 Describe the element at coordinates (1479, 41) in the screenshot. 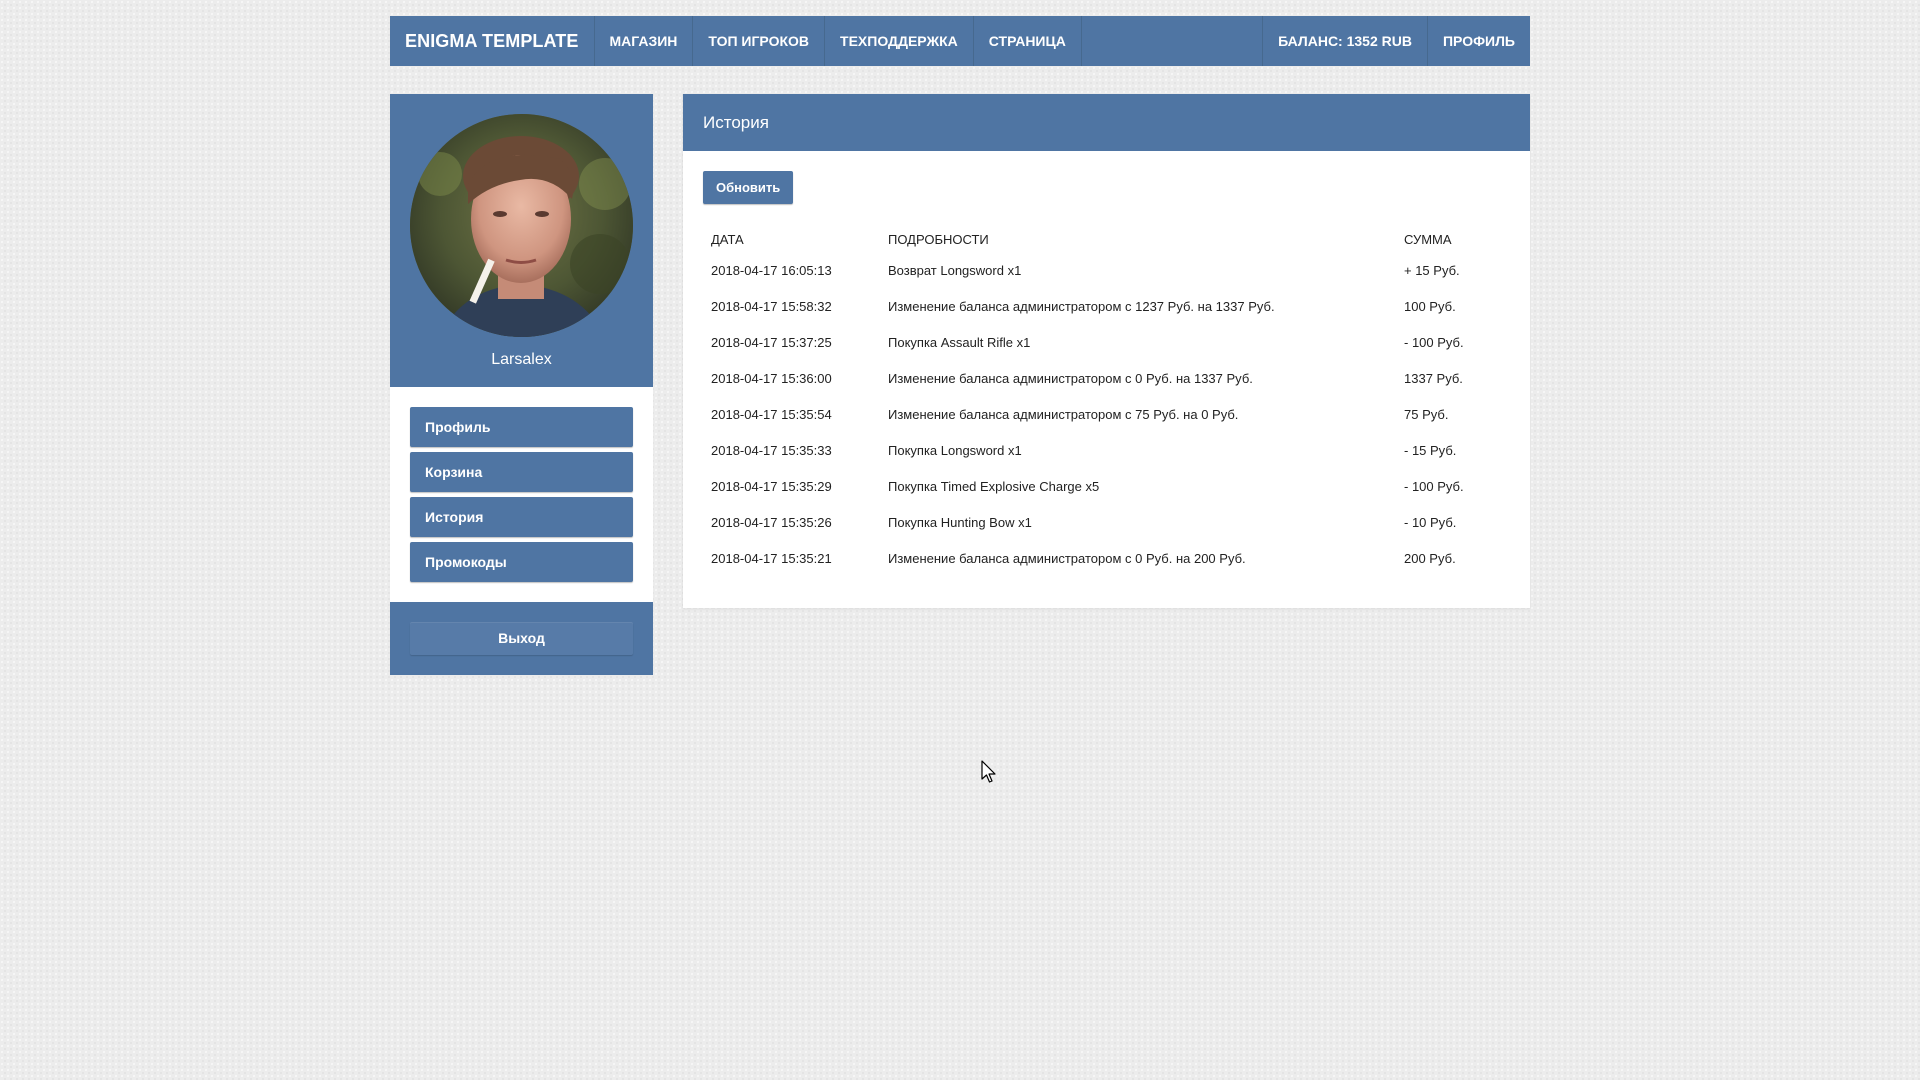

I see `nav-link-profile: ПРОФИЛЬ` at that location.